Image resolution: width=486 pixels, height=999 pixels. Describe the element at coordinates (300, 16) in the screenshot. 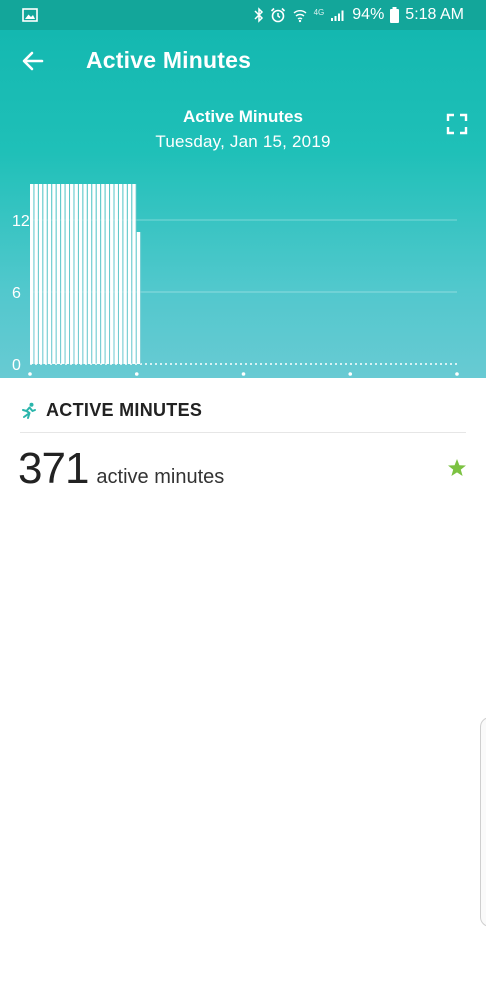

I see `wifi-icon` at that location.